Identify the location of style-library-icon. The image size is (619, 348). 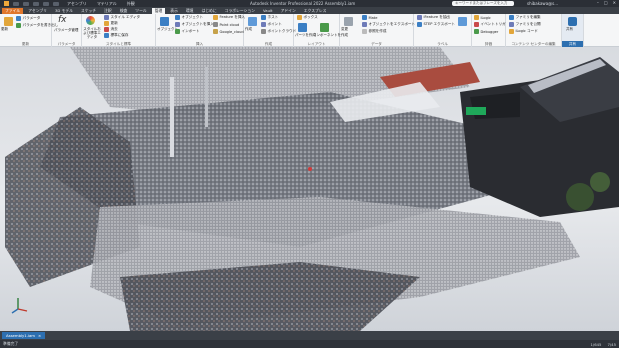
(106, 17).